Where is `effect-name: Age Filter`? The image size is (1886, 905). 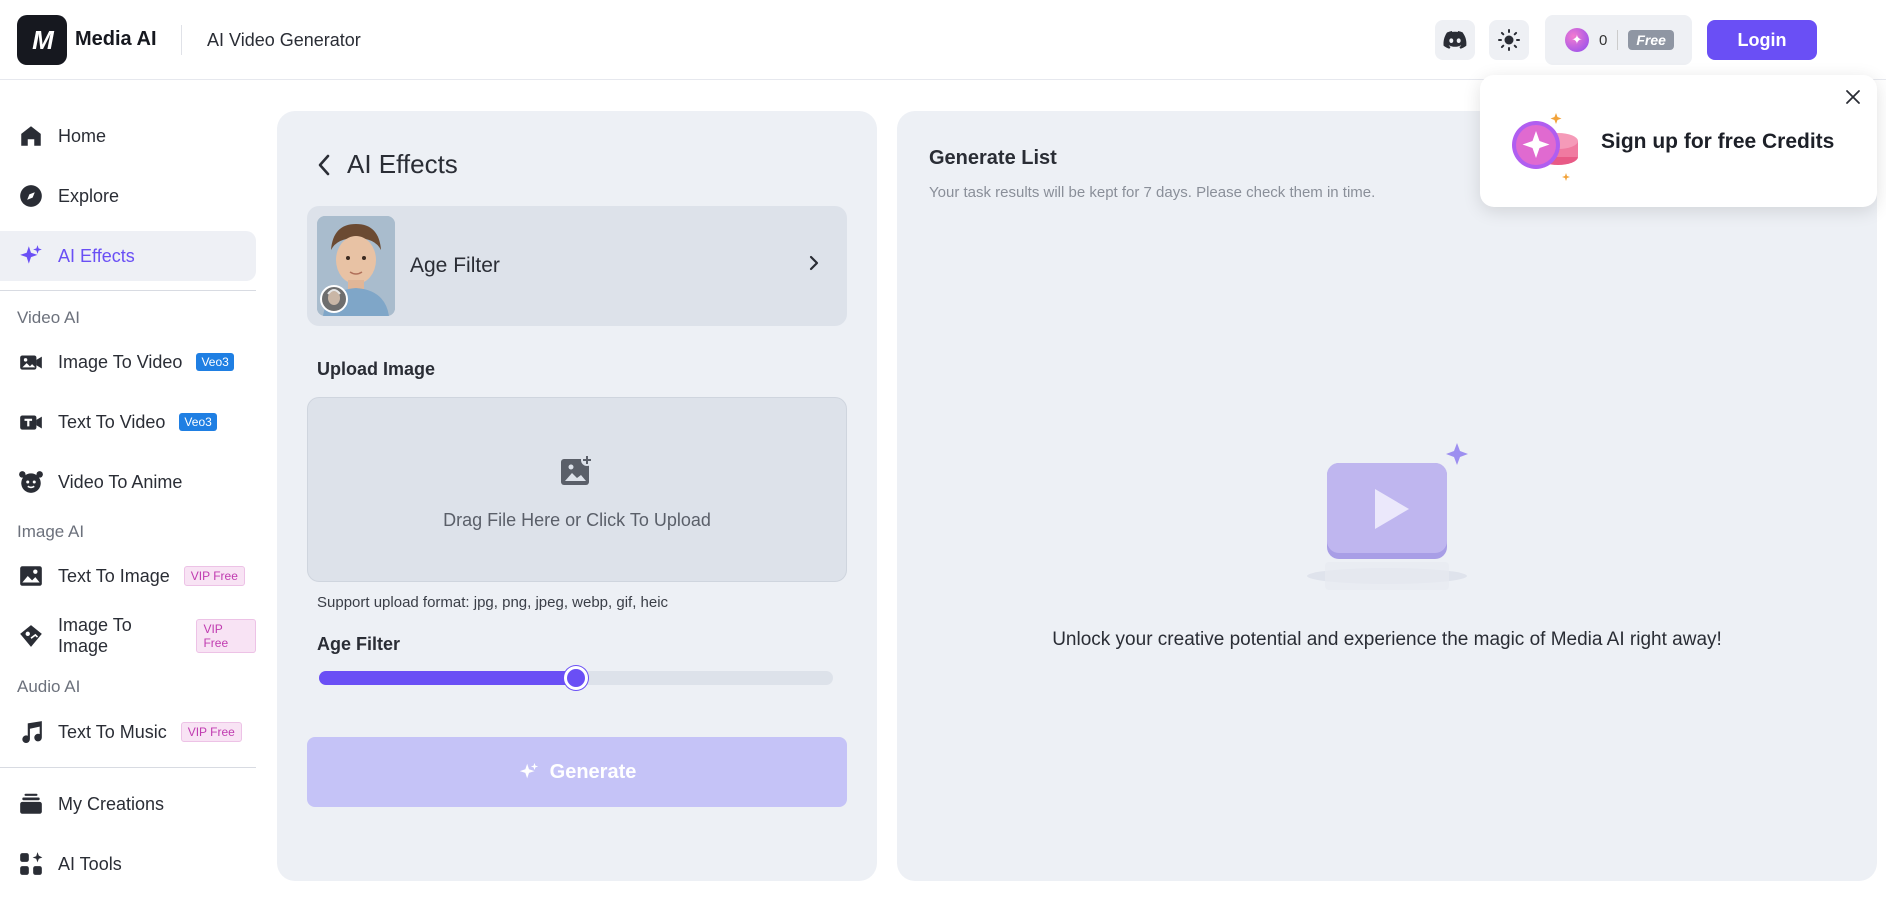 effect-name: Age Filter is located at coordinates (455, 265).